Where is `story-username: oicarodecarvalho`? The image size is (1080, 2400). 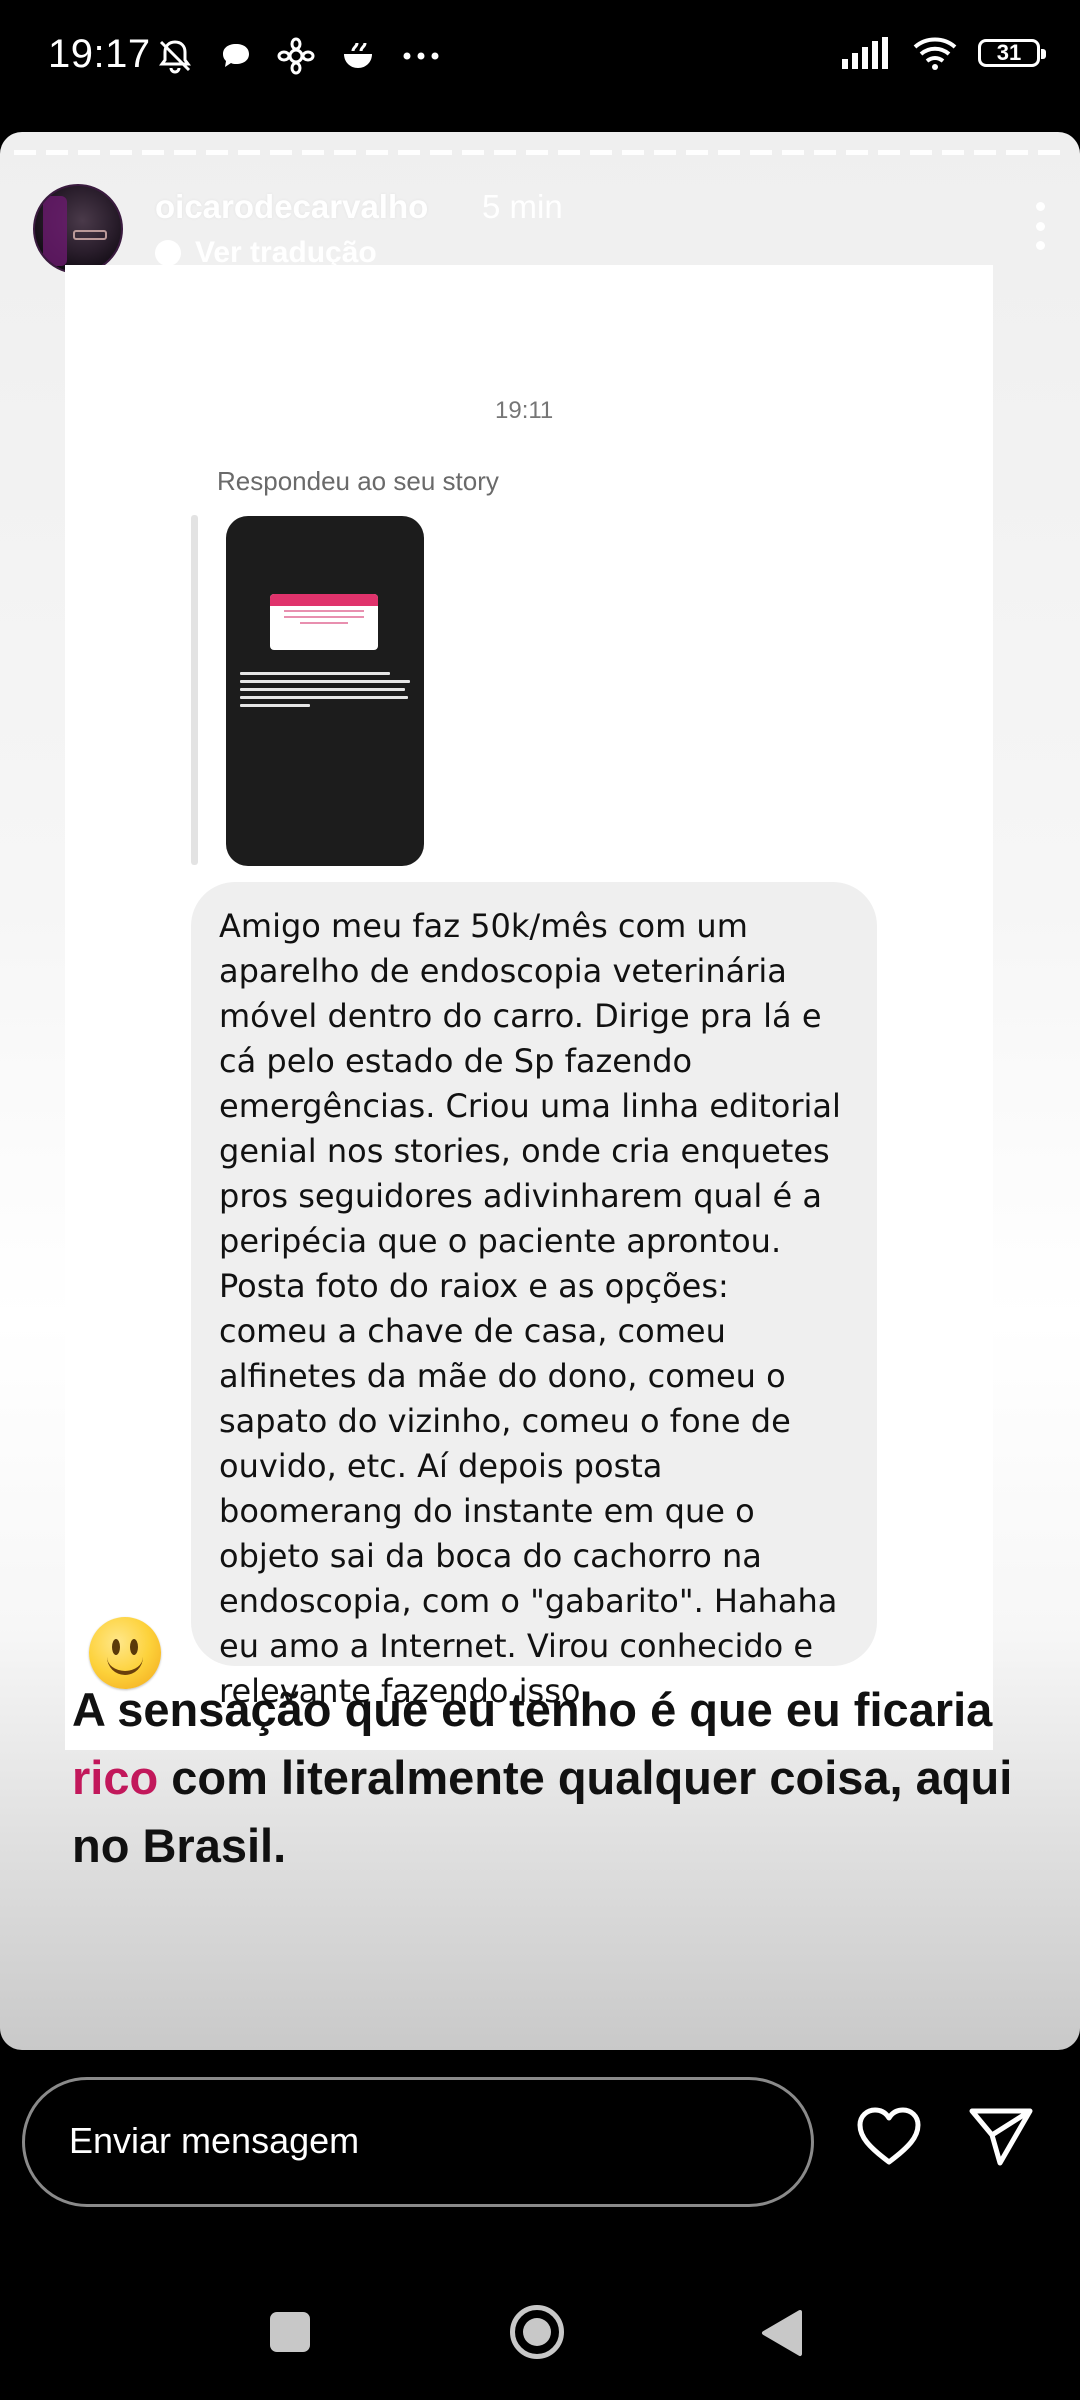 story-username: oicarodecarvalho is located at coordinates (291, 207).